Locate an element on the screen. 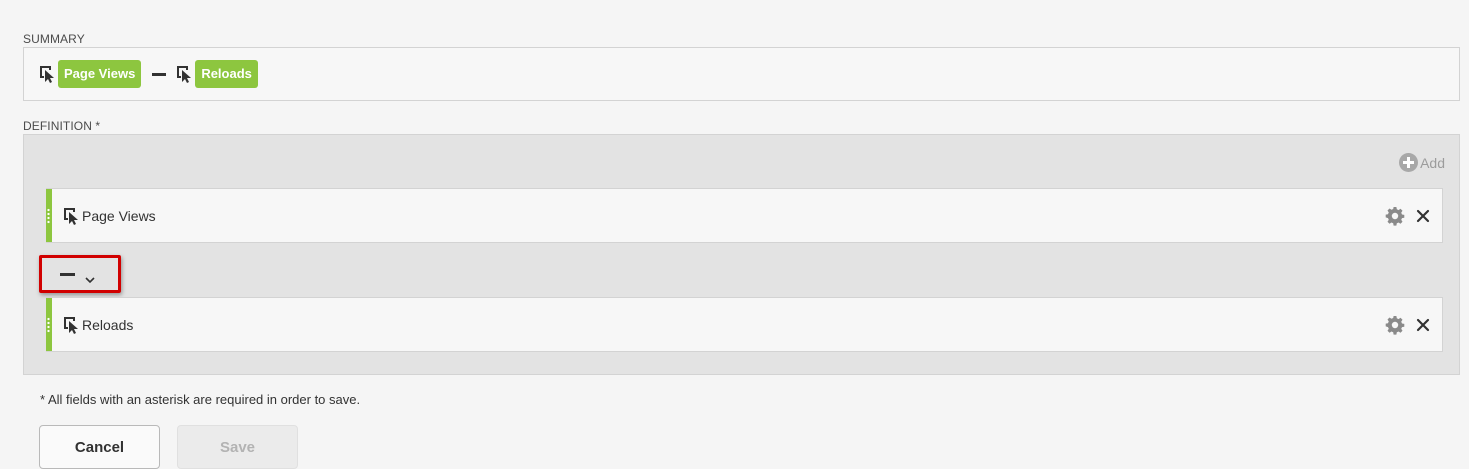 This screenshot has width=1469, height=469. save-button: Save is located at coordinates (237, 447).